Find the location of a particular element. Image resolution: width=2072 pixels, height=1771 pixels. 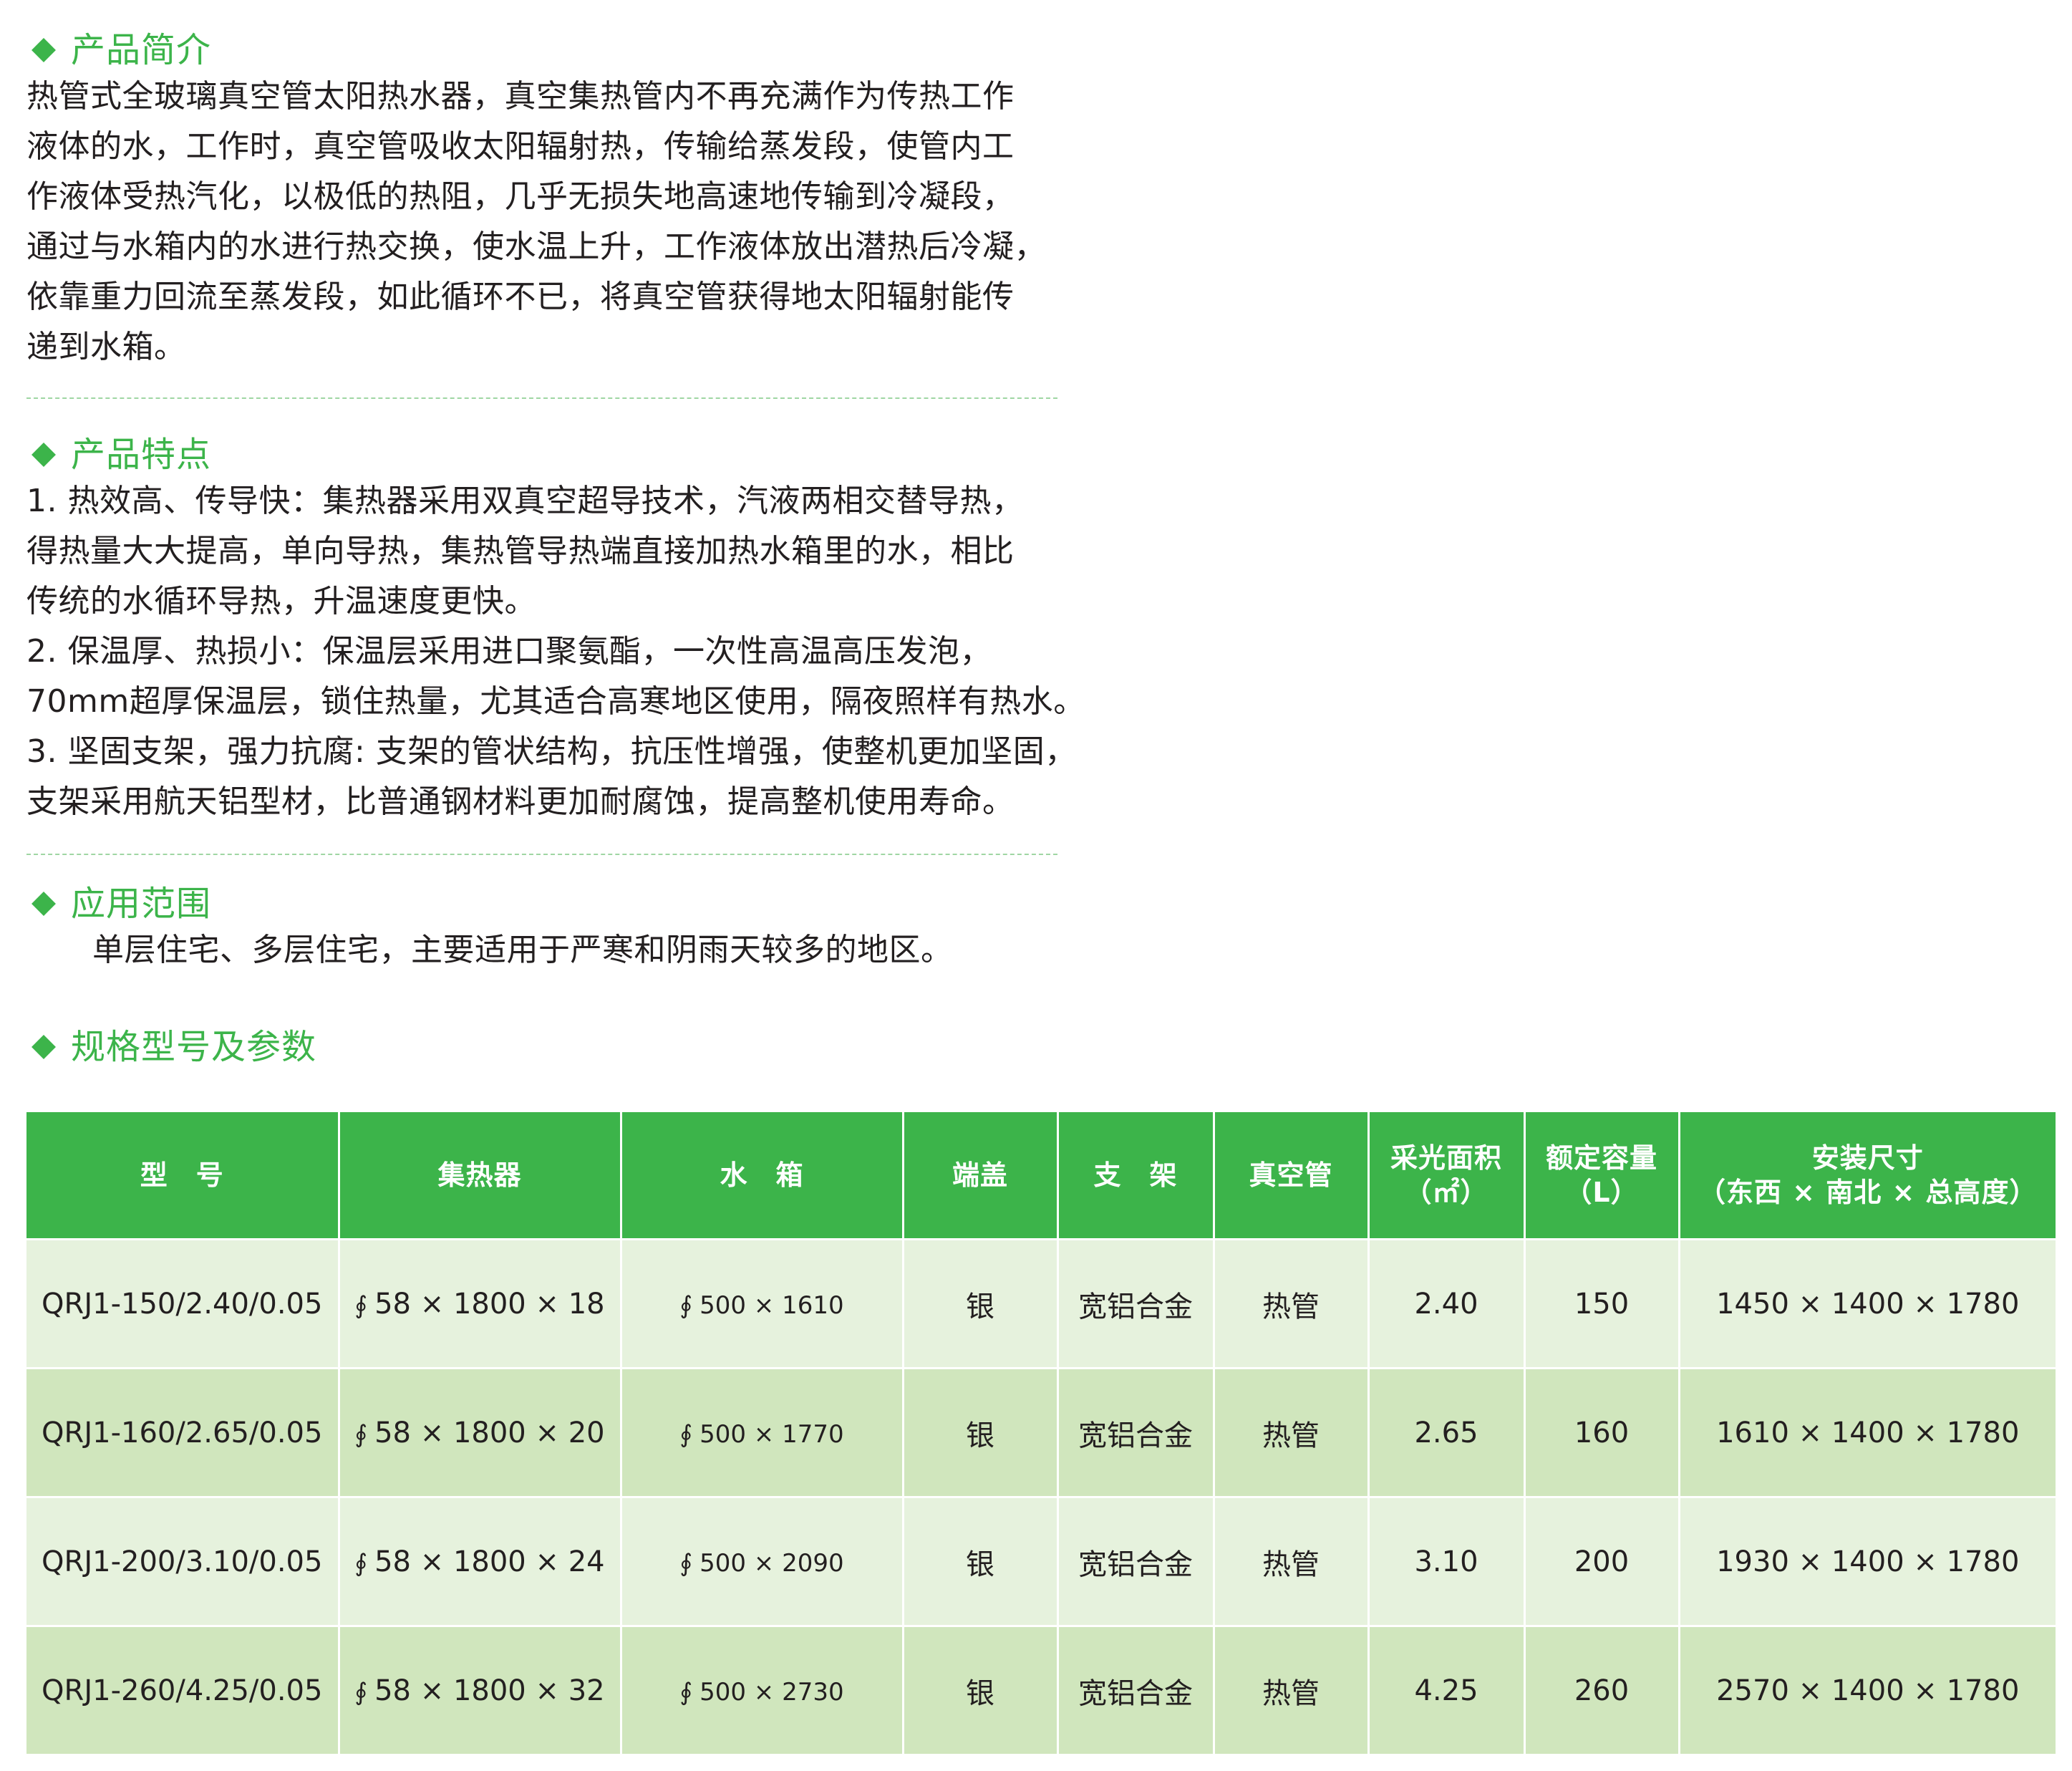

intro-line: 液体的水，工作时，真空管吸收太阳辐射热，传输给蒸发段，使管内工 is located at coordinates (520, 146).